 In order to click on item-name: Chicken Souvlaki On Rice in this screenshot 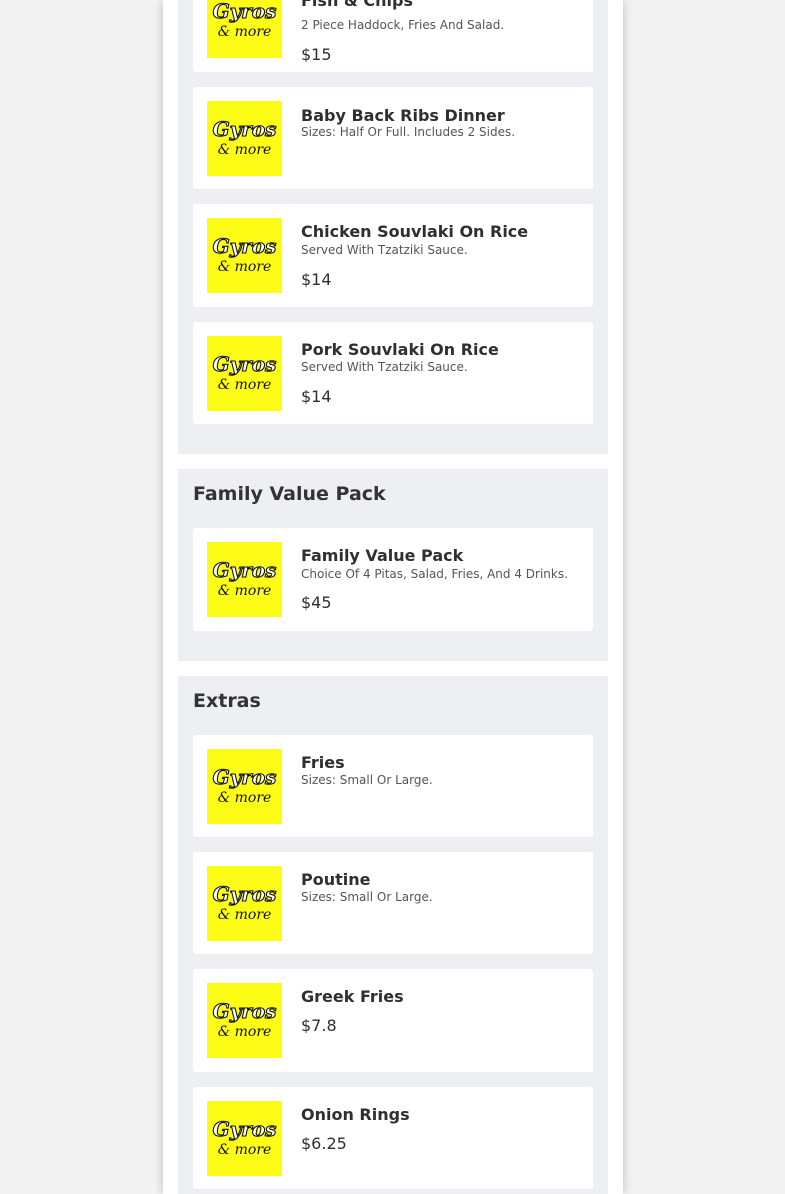, I will do `click(415, 231)`.